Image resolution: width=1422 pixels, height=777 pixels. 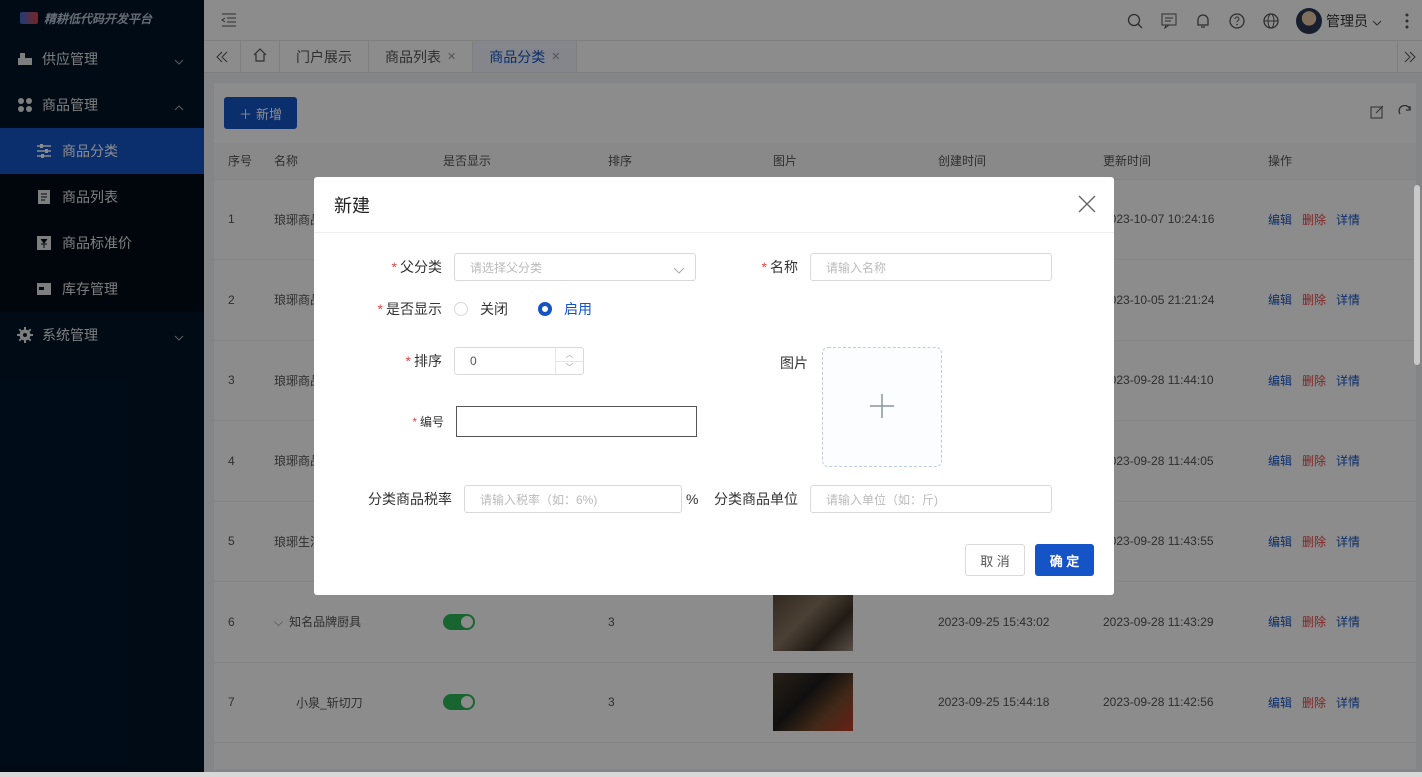 What do you see at coordinates (794, 363) in the screenshot?
I see `image-label: 图片` at bounding box center [794, 363].